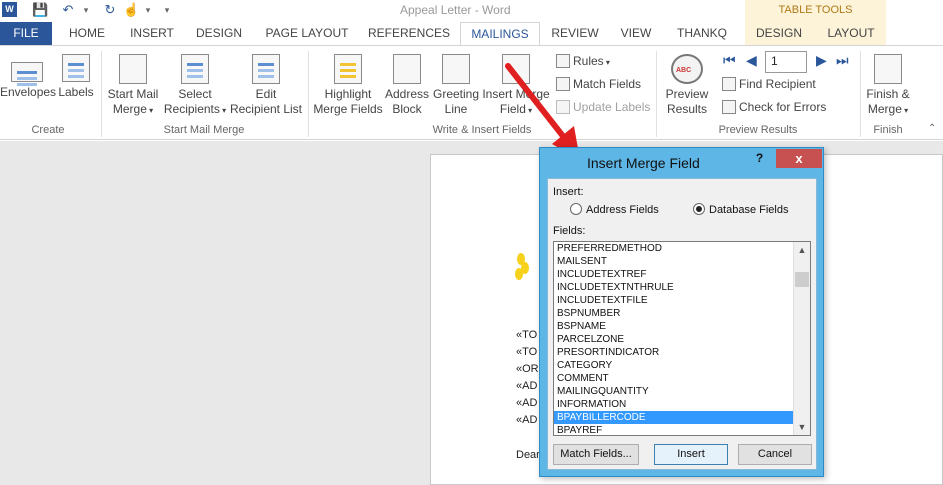  Describe the element at coordinates (348, 85) in the screenshot. I see `highlight-merge-fields-button: Highlight Merge Fields` at that location.